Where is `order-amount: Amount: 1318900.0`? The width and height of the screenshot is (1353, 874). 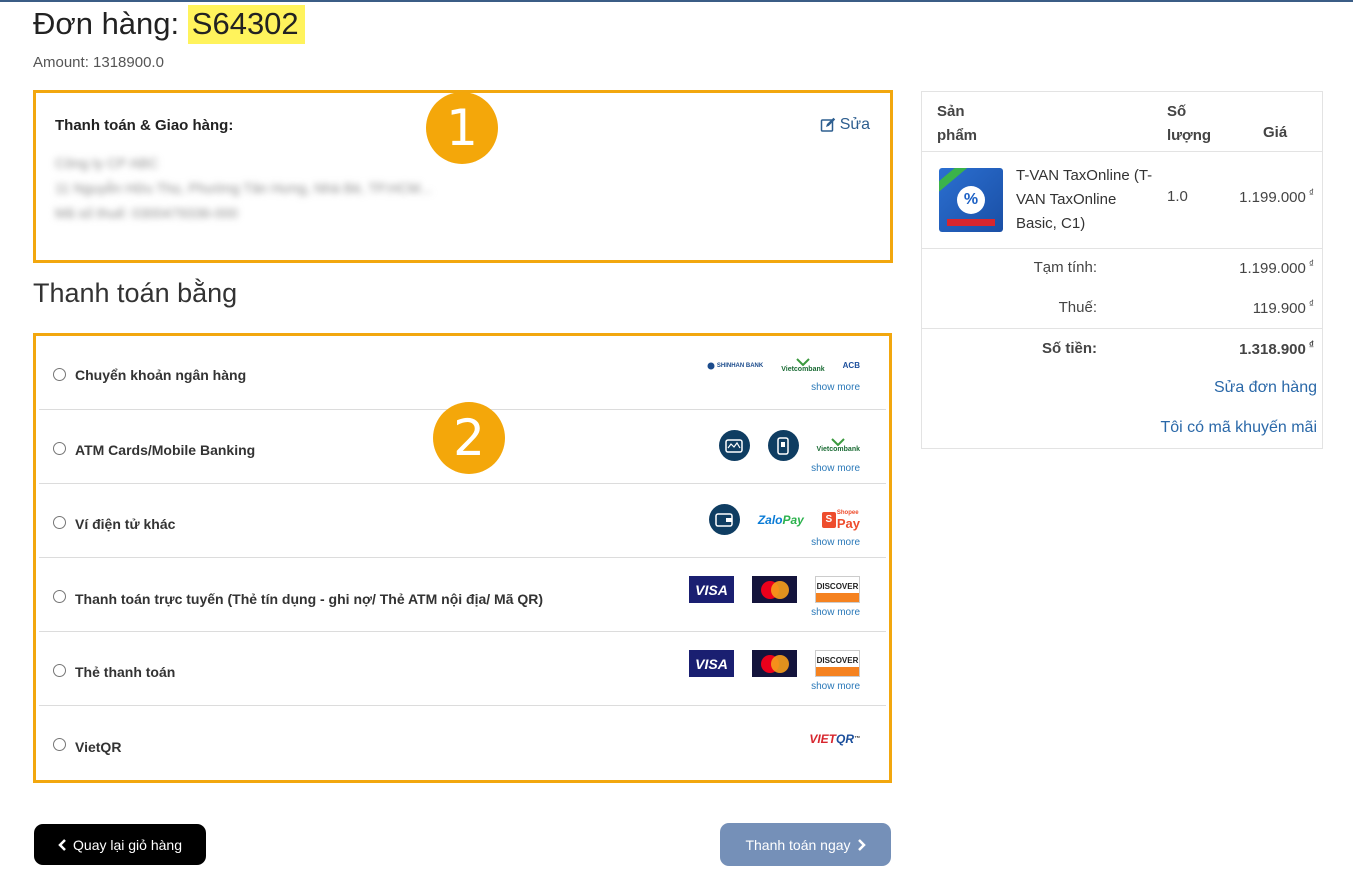
order-amount: Amount: 1318900.0 is located at coordinates (98, 62).